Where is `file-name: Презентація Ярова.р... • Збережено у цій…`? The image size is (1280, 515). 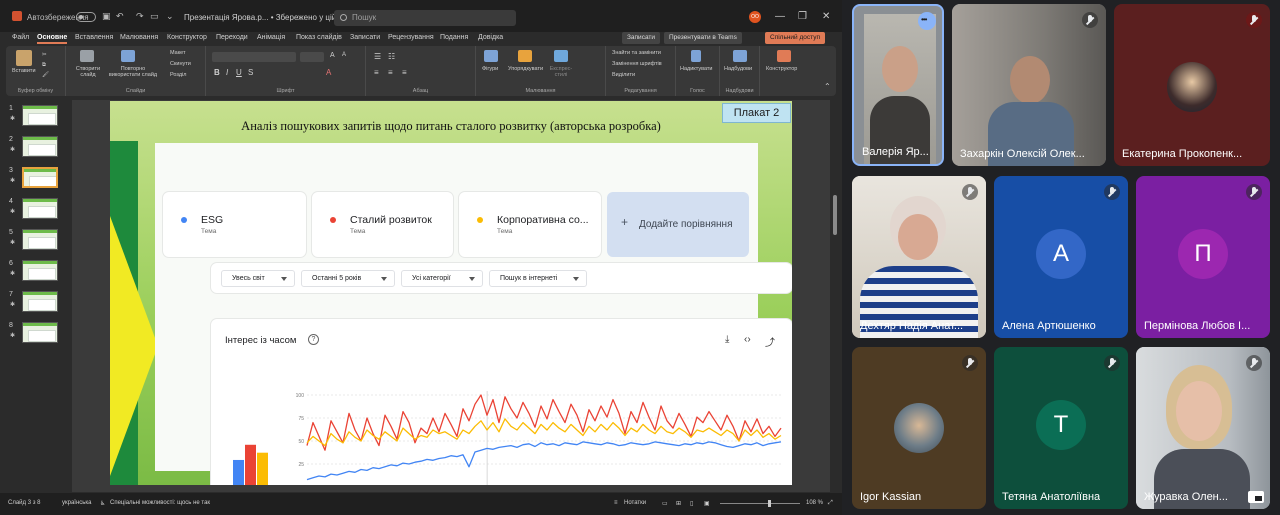 file-name: Презентація Ярова.р... • Збережено у цій… is located at coordinates (266, 17).